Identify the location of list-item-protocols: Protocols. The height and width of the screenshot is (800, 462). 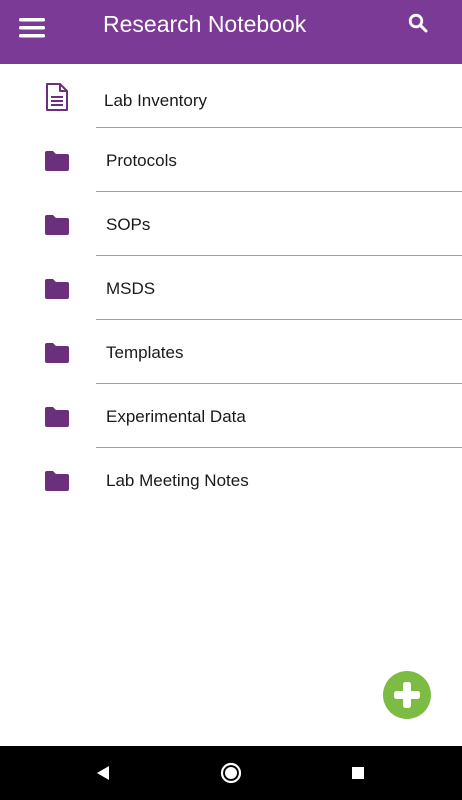
(231, 160).